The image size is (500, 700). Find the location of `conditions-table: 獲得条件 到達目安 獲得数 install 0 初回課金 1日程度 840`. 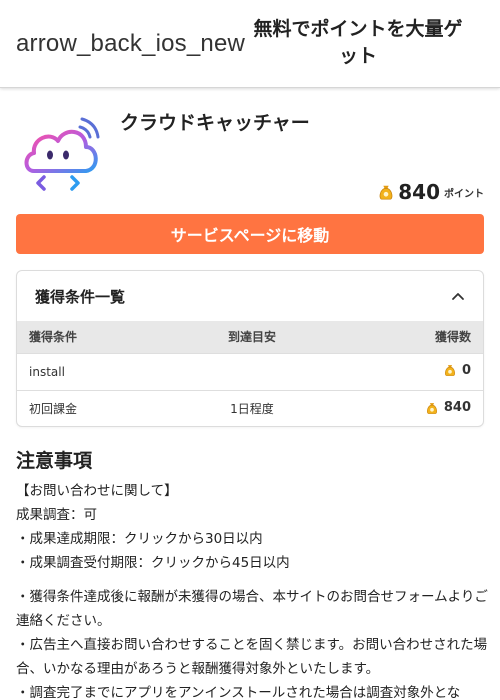

conditions-table: 獲得条件 到達目安 獲得数 install 0 初回課金 1日程度 840 is located at coordinates (250, 373).